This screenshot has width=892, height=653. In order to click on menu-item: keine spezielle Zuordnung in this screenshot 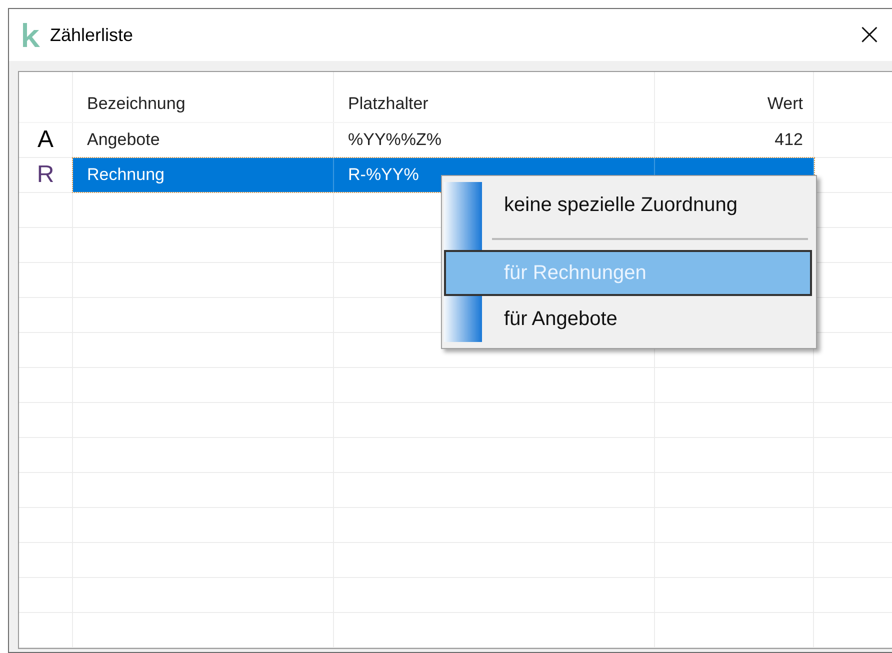, I will do `click(628, 205)`.